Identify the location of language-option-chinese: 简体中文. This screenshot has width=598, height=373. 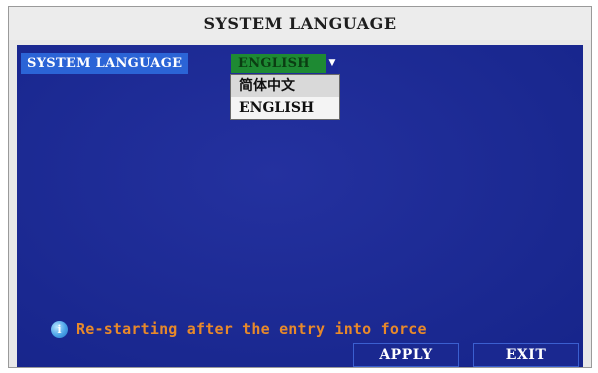
(285, 86).